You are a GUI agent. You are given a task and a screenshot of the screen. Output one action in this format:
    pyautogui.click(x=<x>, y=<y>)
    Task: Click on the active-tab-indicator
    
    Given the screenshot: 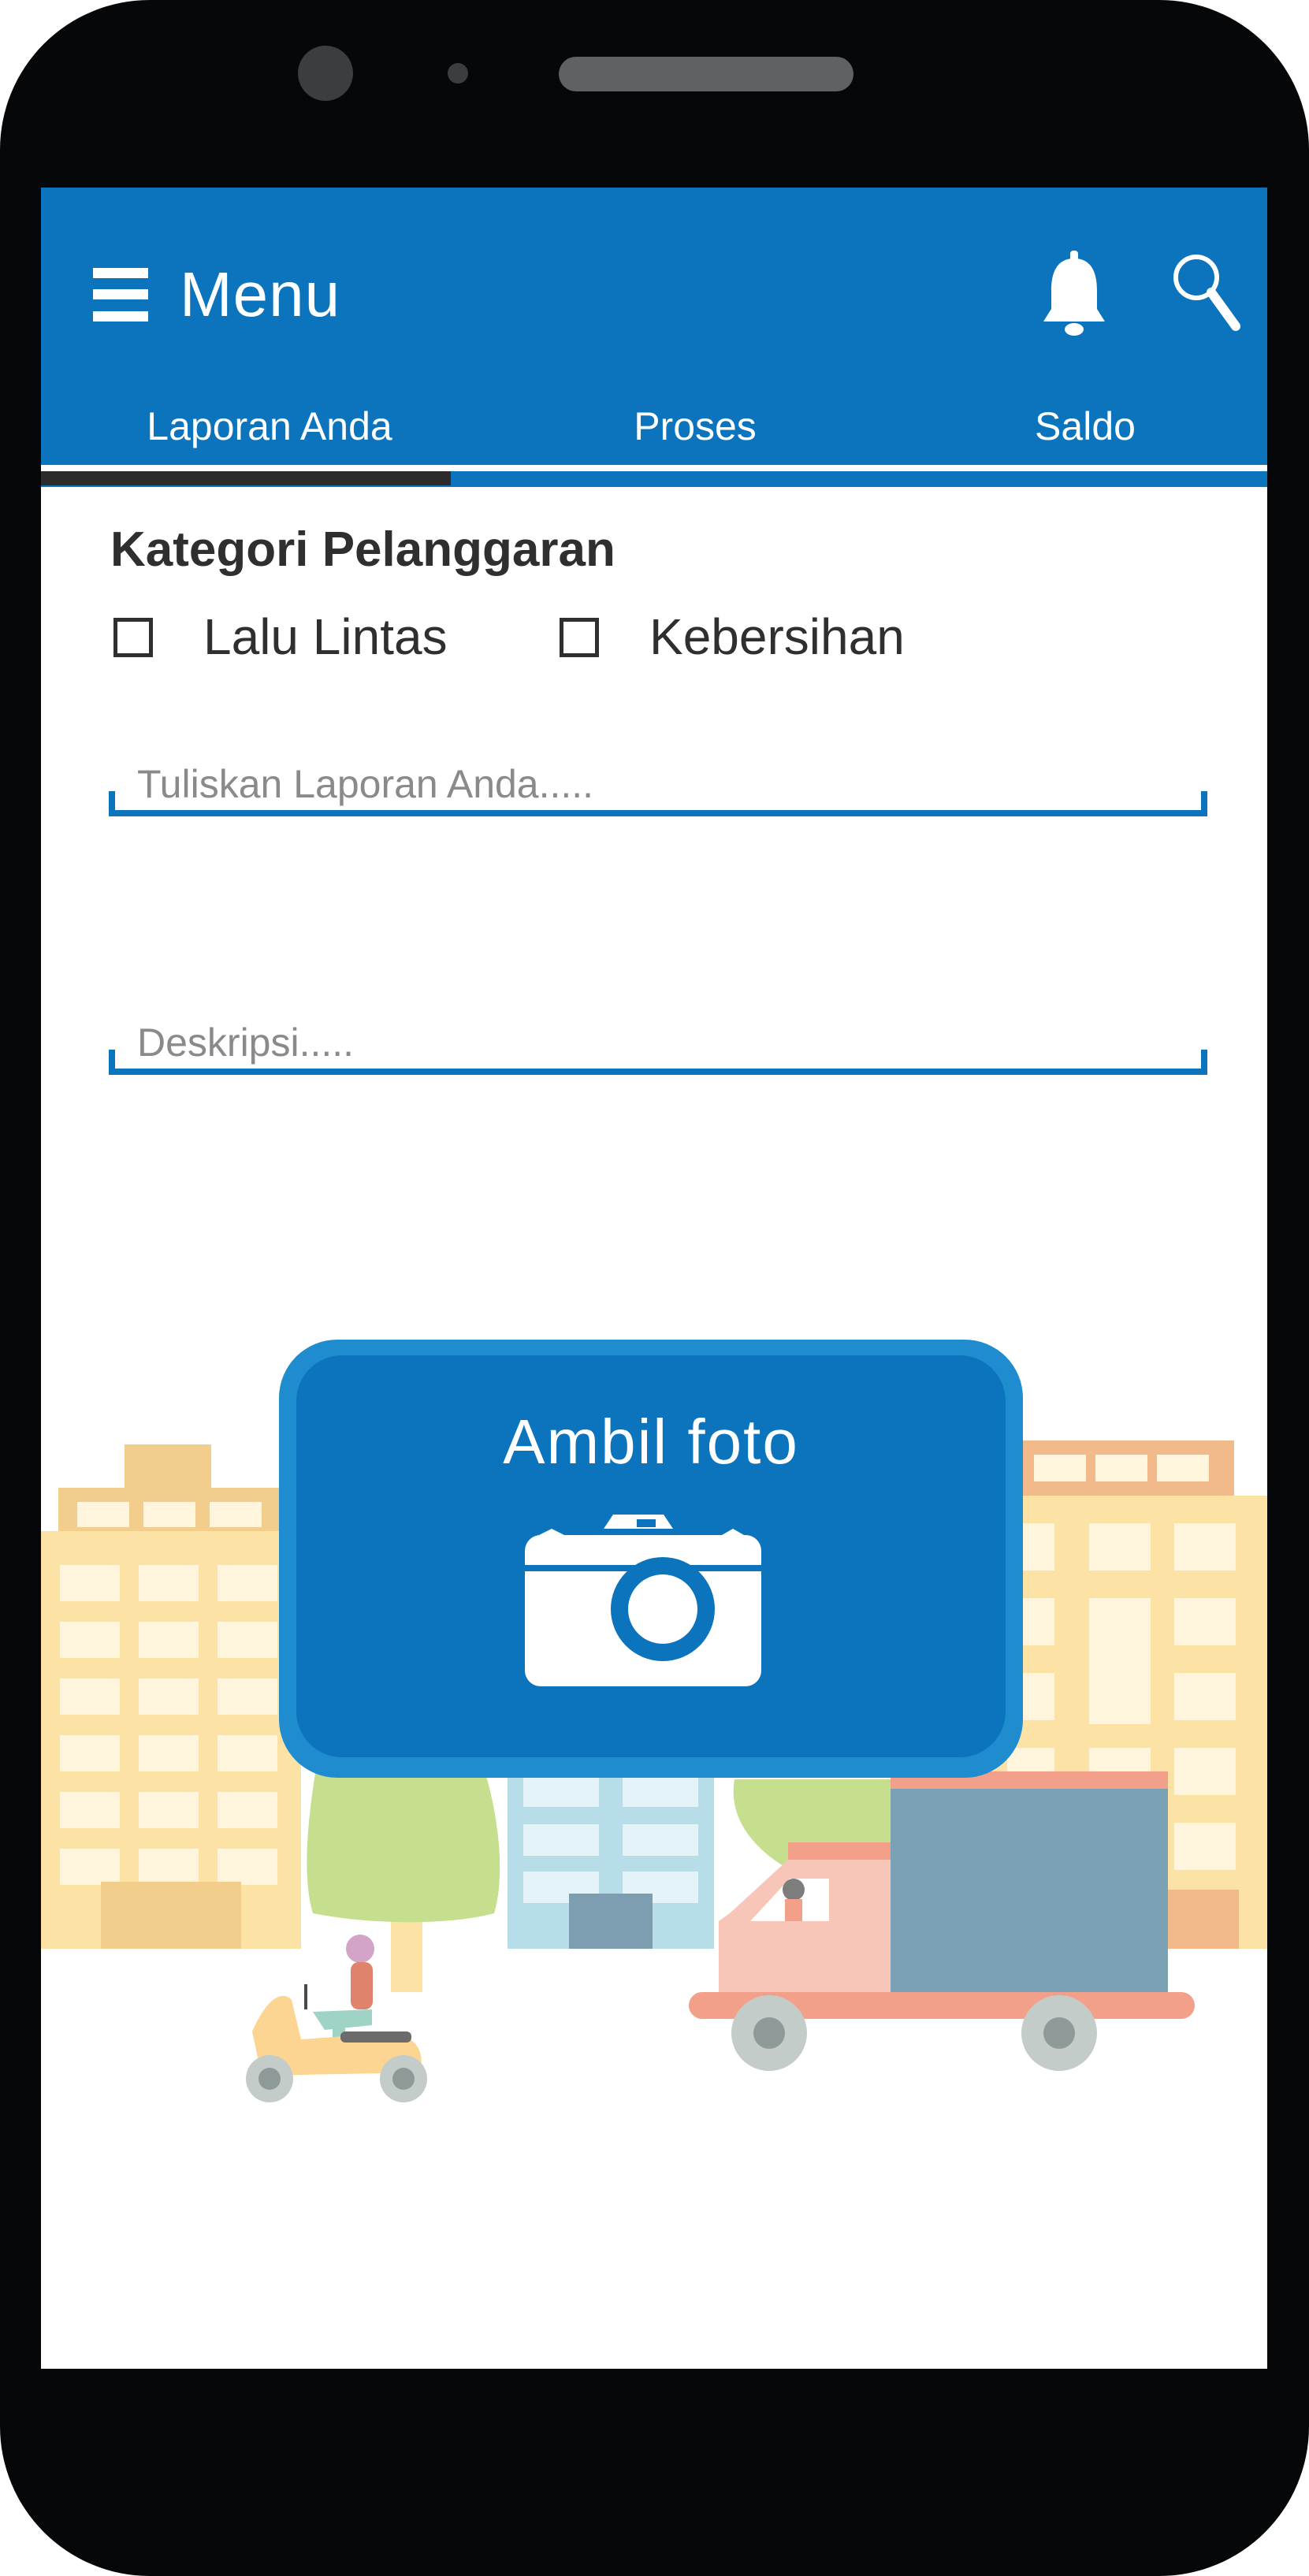 What is the action you would take?
    pyautogui.click(x=246, y=478)
    